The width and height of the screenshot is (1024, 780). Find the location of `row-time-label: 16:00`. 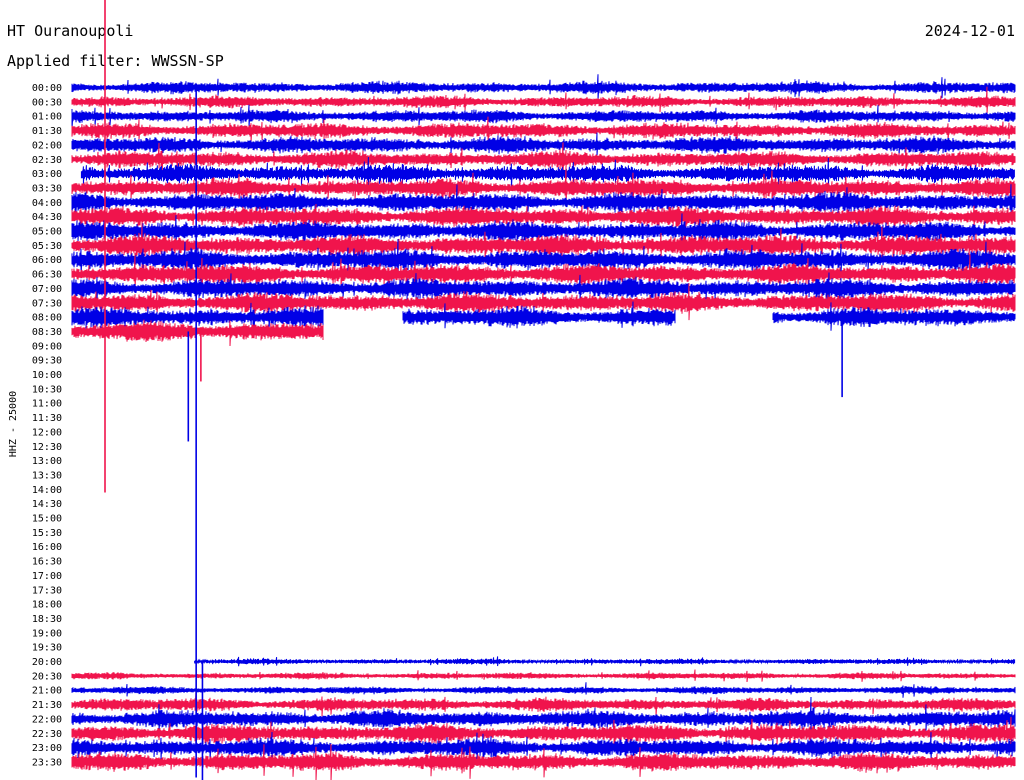

row-time-label: 16:00 is located at coordinates (47, 547).